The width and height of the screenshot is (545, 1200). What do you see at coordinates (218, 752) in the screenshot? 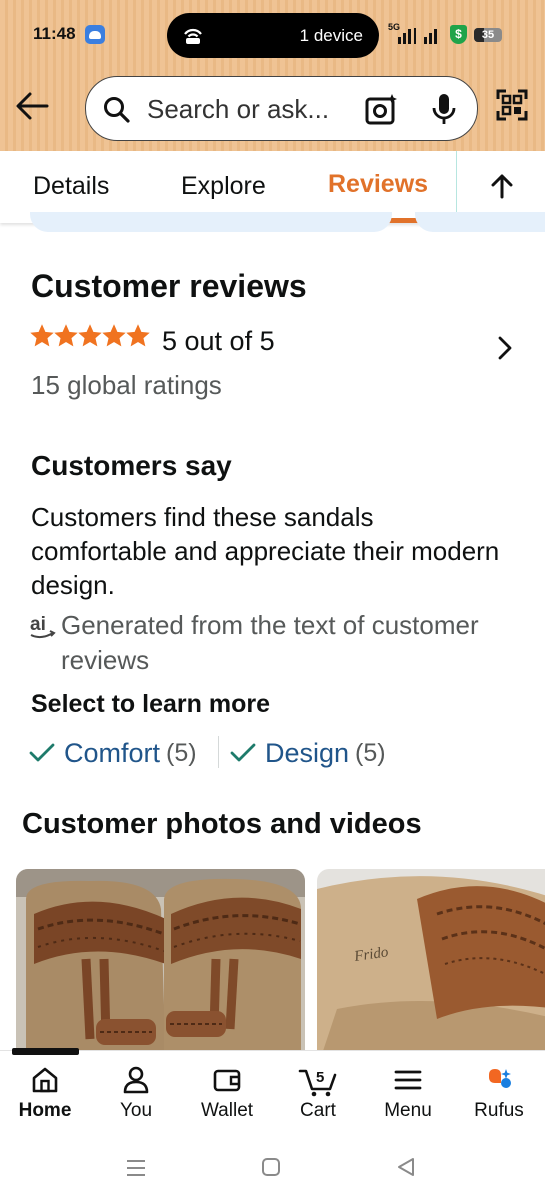
I see `chip-divider` at bounding box center [218, 752].